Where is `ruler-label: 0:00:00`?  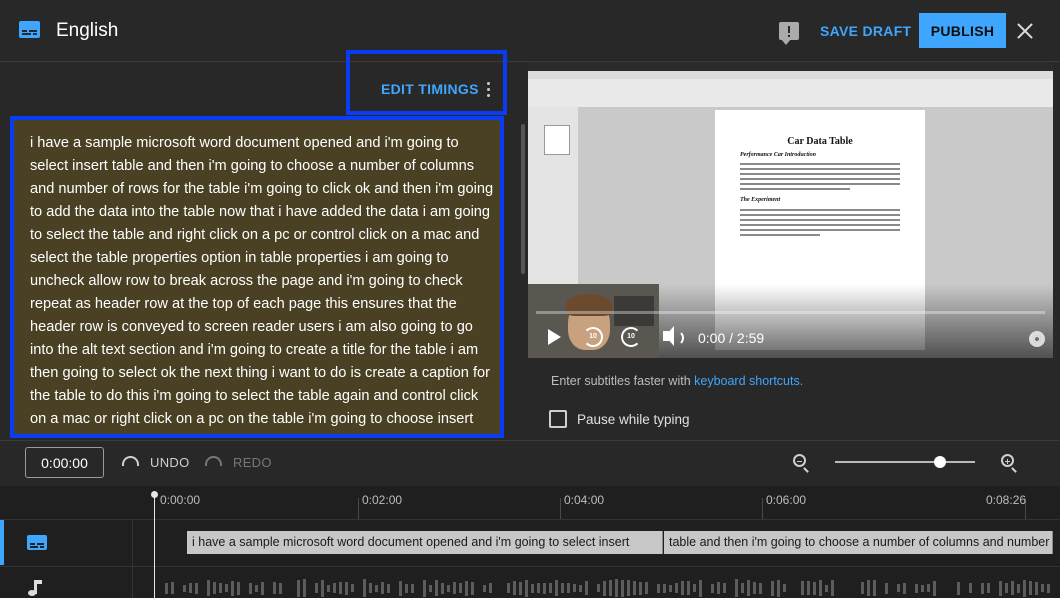
ruler-label: 0:00:00 is located at coordinates (180, 500).